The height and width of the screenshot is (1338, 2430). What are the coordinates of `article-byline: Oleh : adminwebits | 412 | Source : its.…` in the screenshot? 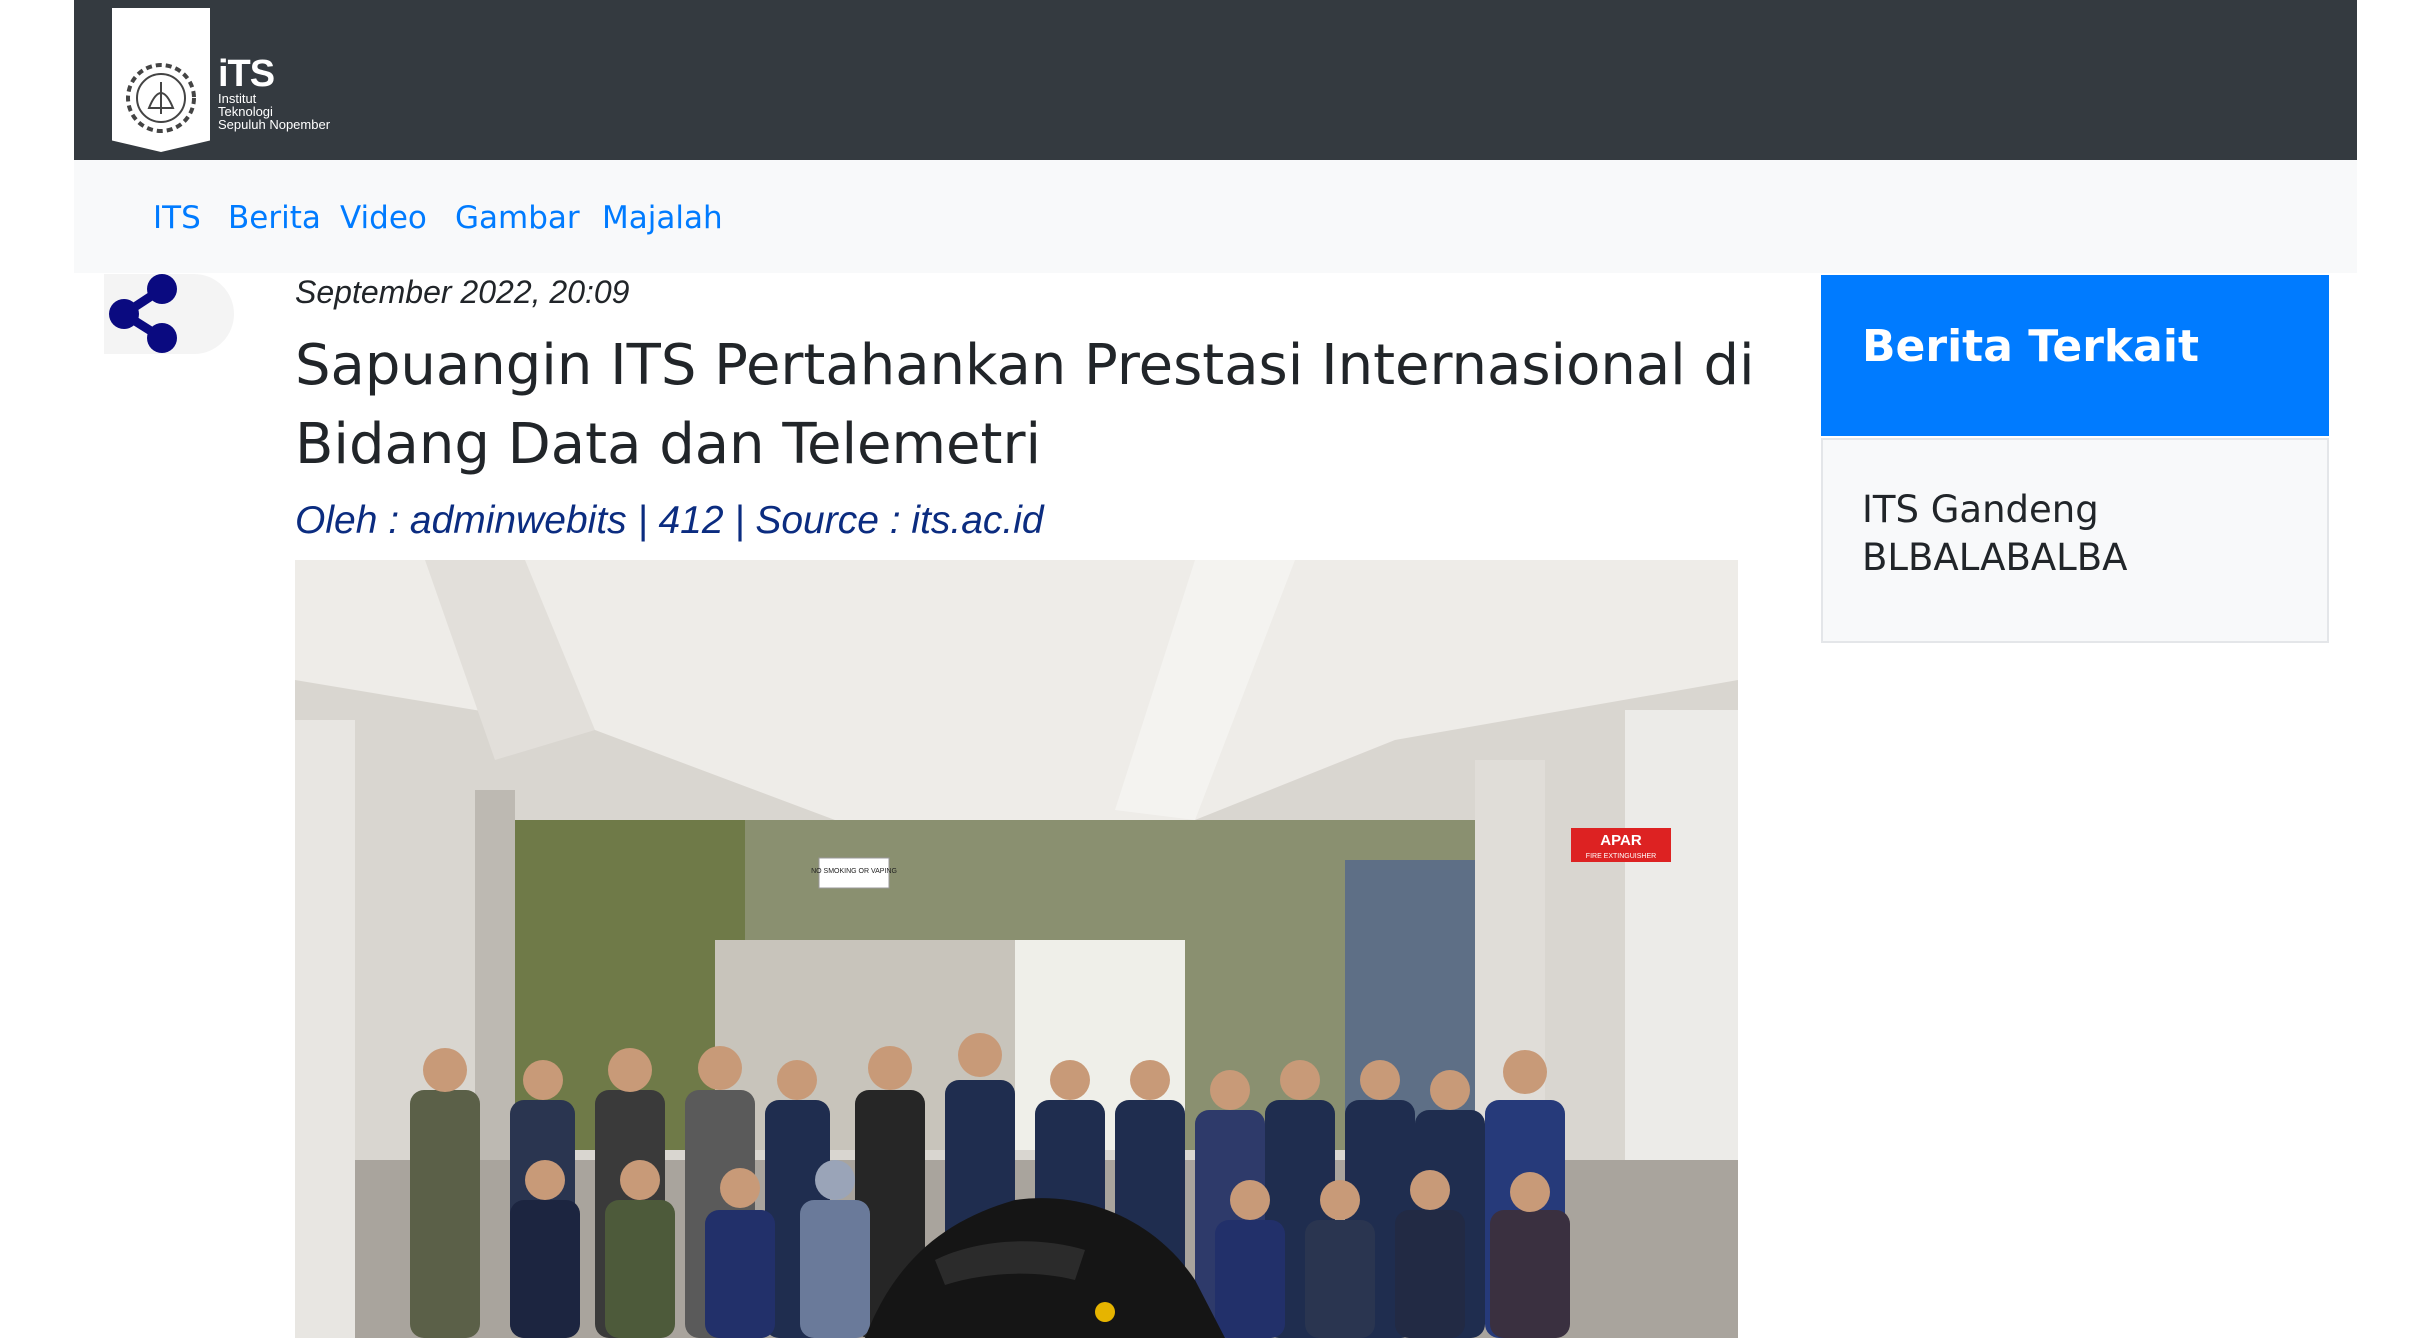 It's located at (669, 521).